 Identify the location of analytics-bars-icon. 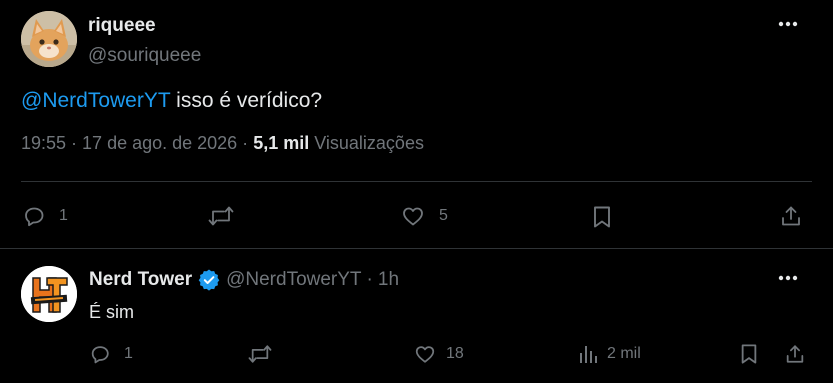
(588, 354).